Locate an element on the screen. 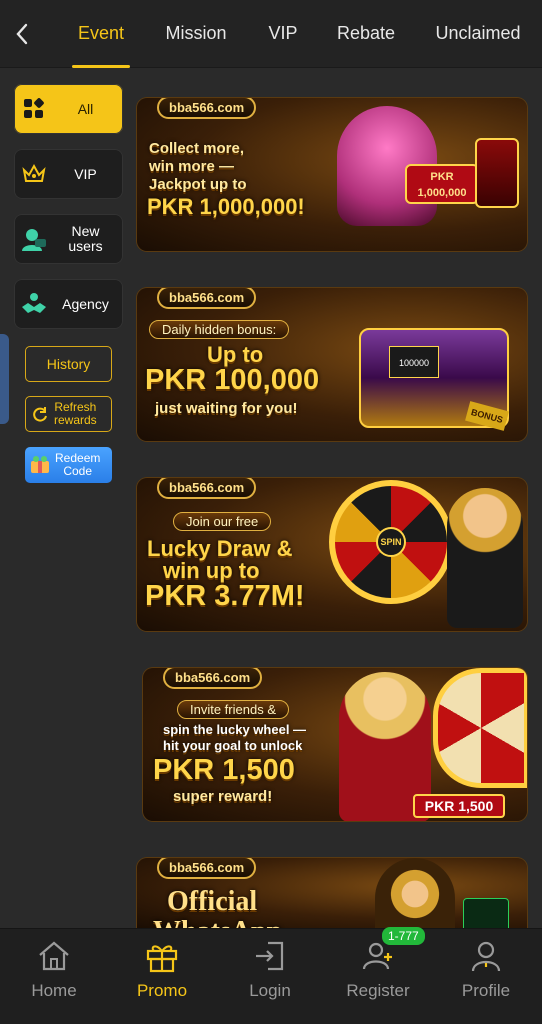 This screenshot has height=1024, width=542. reward-badge: PKR 1,500 is located at coordinates (459, 806).